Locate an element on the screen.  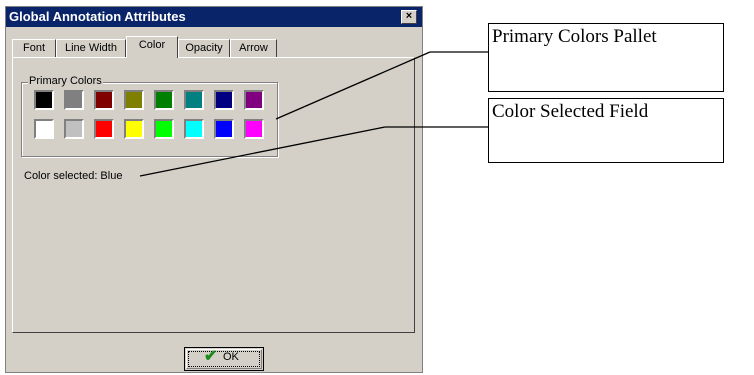
close-button: × is located at coordinates (409, 17).